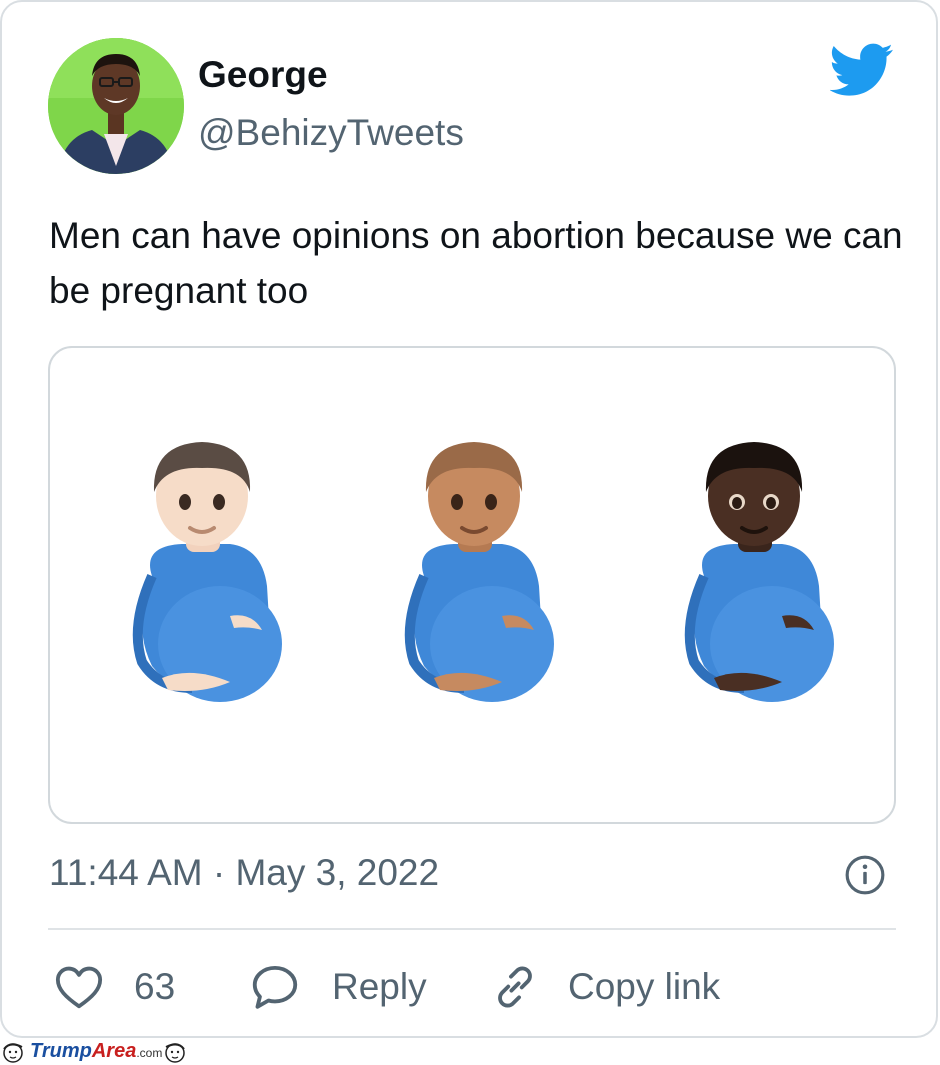  I want to click on heart-icon, so click(79, 987).